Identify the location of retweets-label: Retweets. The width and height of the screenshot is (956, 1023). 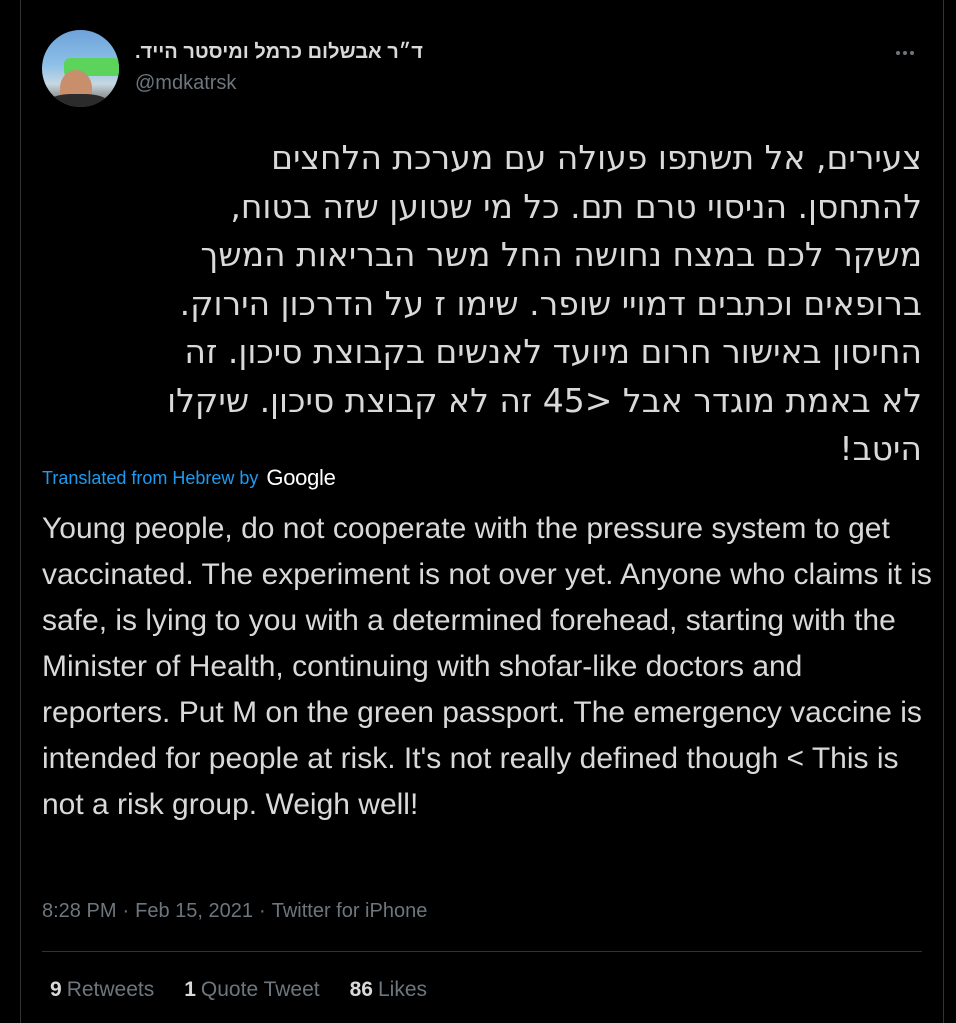
(110, 989).